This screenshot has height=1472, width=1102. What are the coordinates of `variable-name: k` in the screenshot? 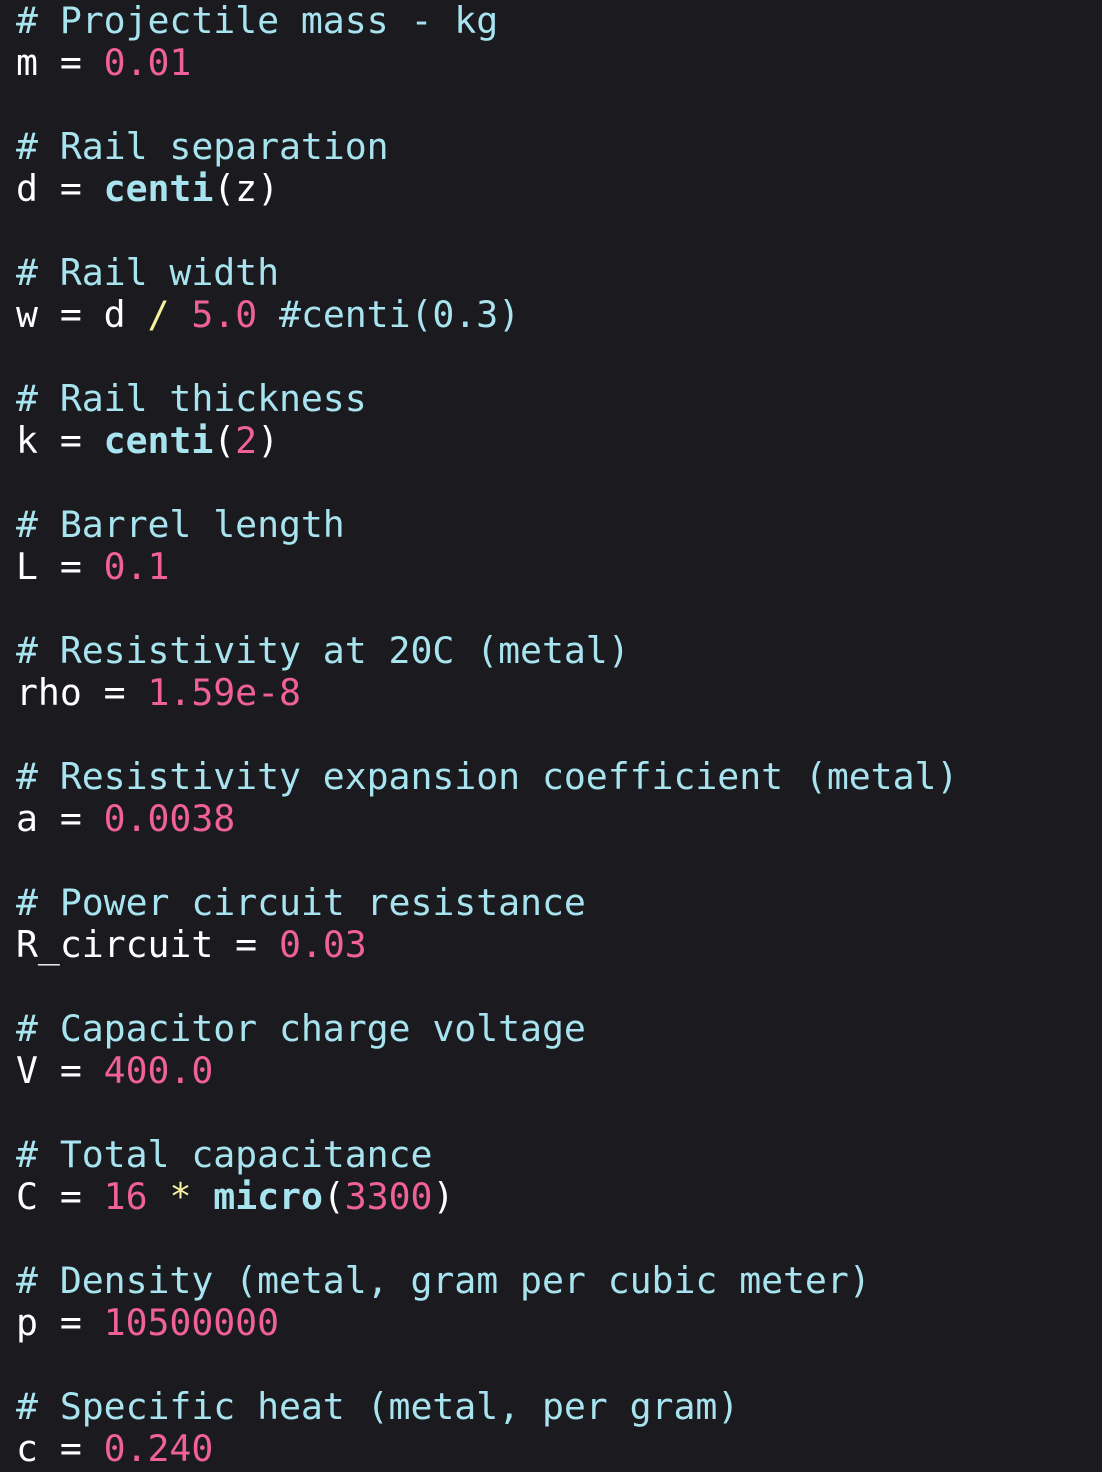 It's located at (27, 440).